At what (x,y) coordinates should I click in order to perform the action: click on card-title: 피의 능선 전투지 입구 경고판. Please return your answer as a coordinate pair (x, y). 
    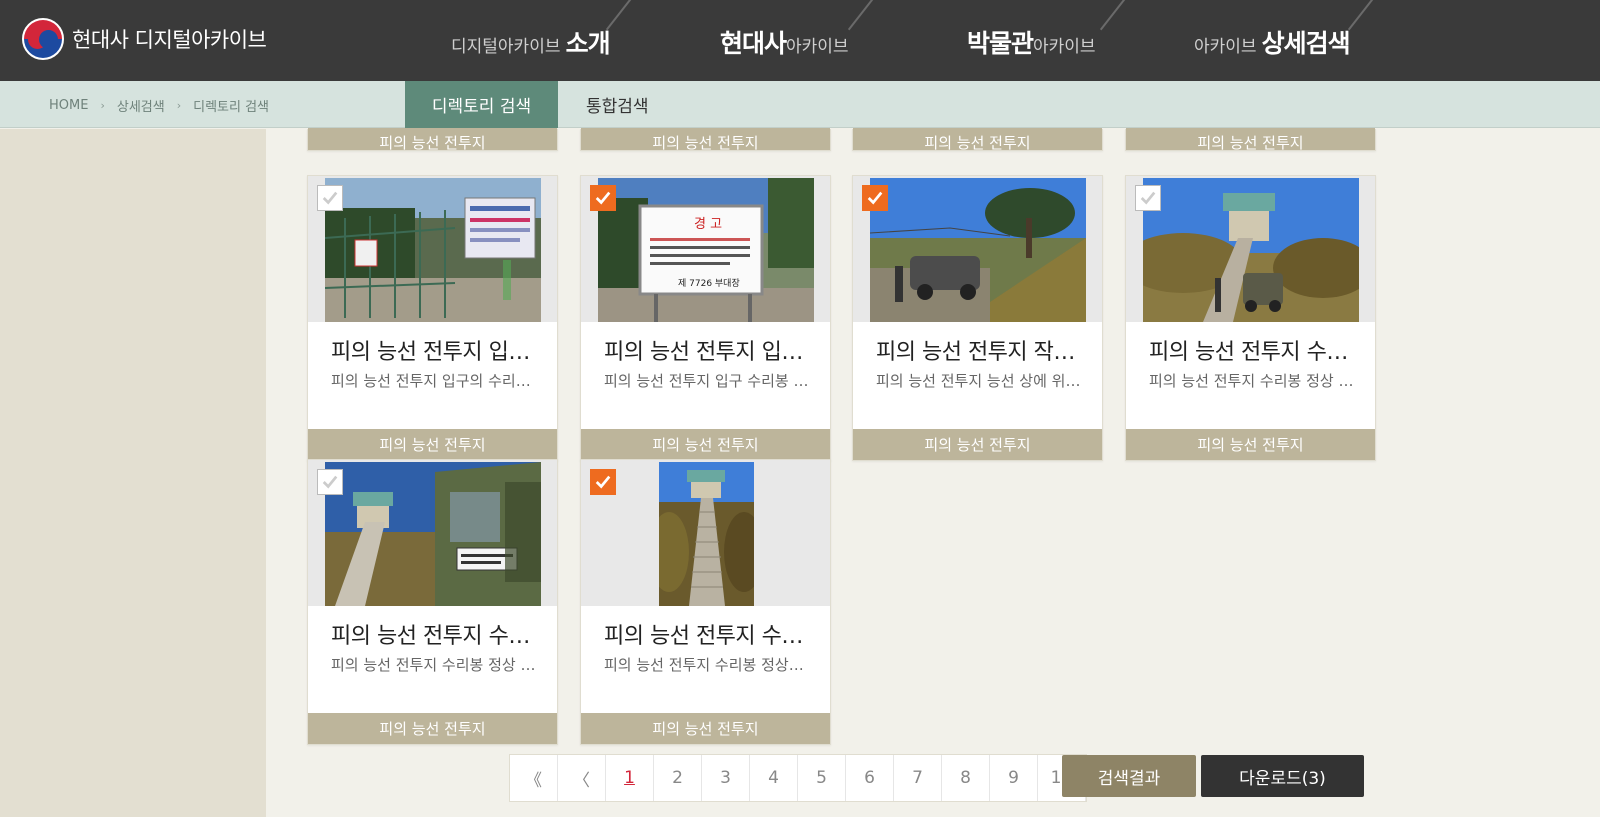
    Looking at the image, I should click on (709, 352).